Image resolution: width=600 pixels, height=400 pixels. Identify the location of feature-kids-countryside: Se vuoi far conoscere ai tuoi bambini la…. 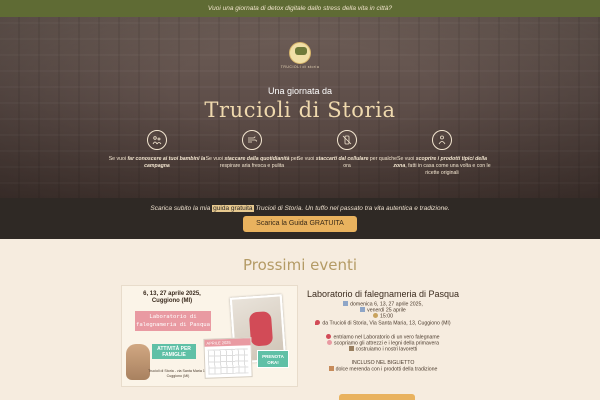
(157, 150).